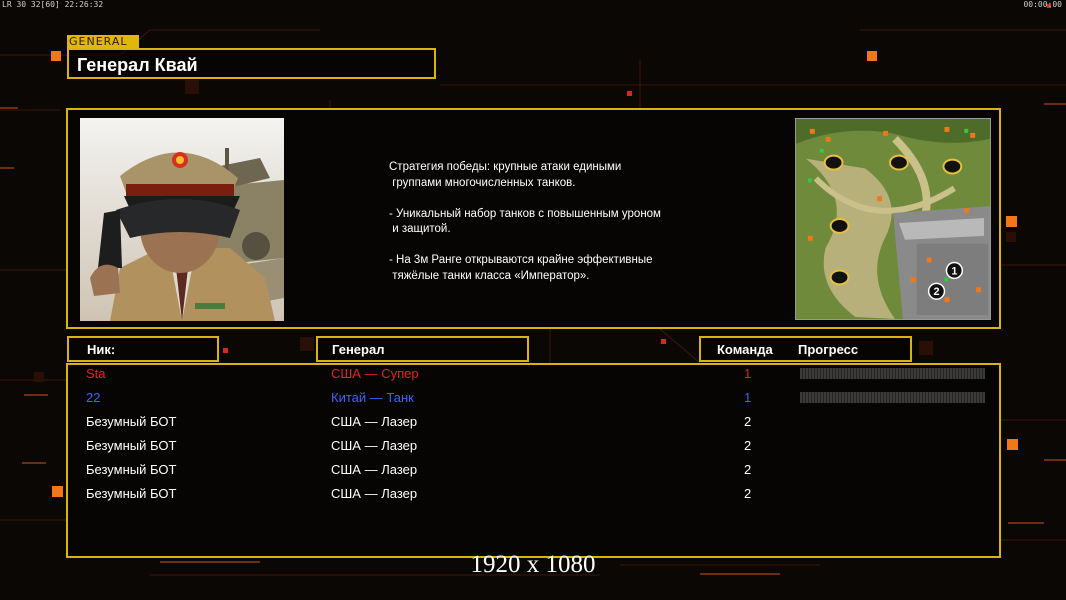 This screenshot has width=1066, height=600. Describe the element at coordinates (93, 397) in the screenshot. I see `player-nick: 22` at that location.